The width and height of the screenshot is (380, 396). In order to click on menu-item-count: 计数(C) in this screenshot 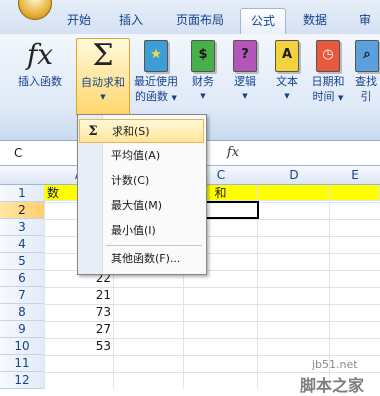, I will do `click(141, 181)`.